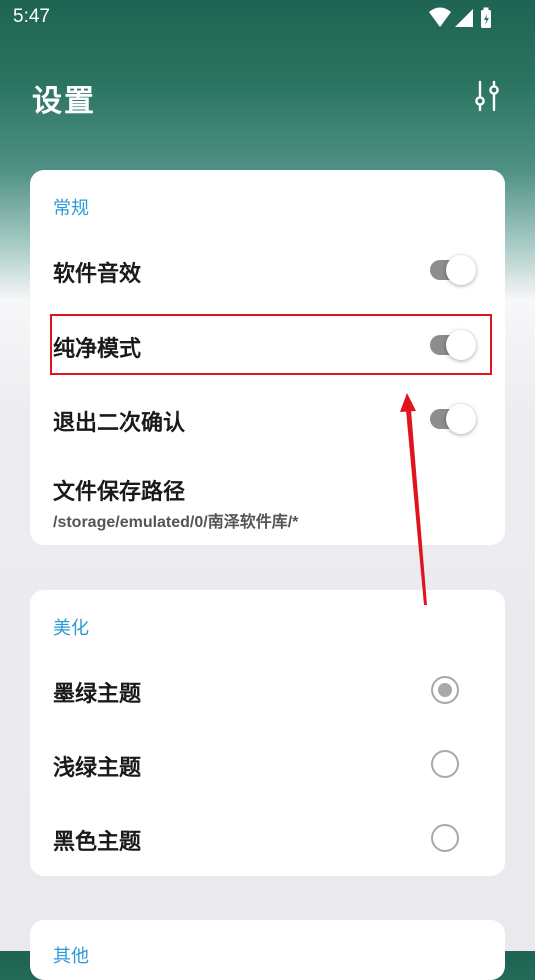  Describe the element at coordinates (71, 956) in the screenshot. I see `section-title-other: 其他` at that location.